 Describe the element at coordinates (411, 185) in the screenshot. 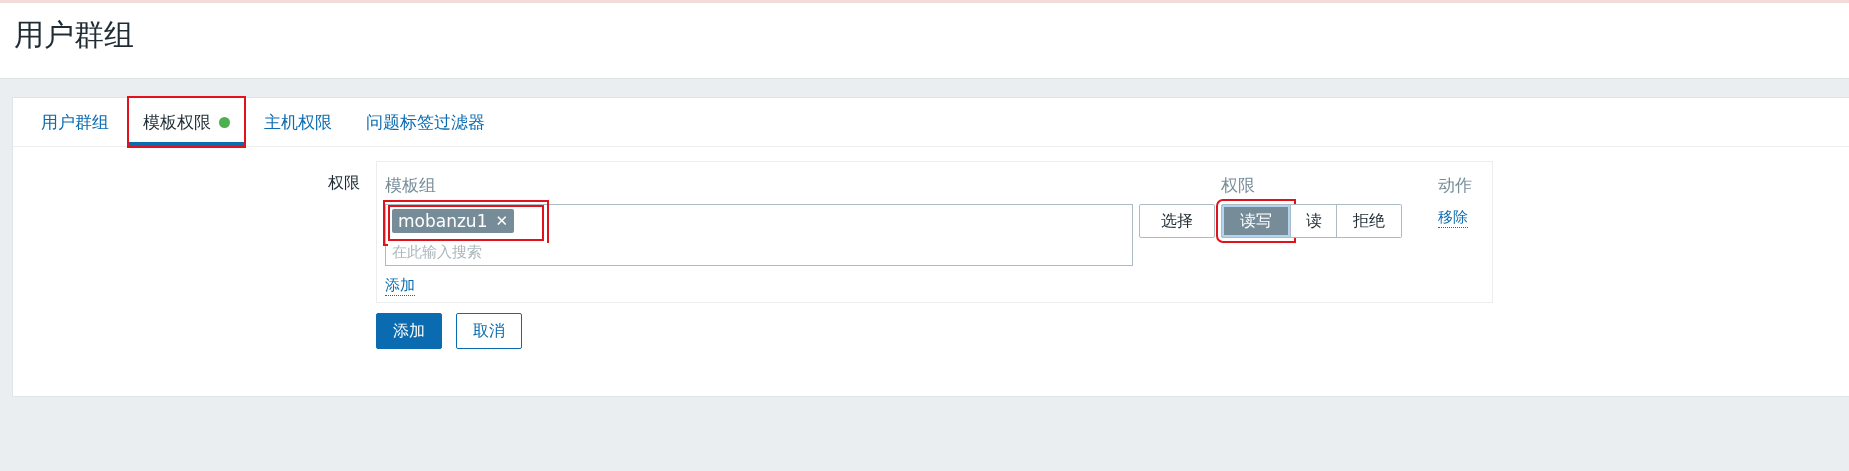

I see `column-header: 模板组` at that location.